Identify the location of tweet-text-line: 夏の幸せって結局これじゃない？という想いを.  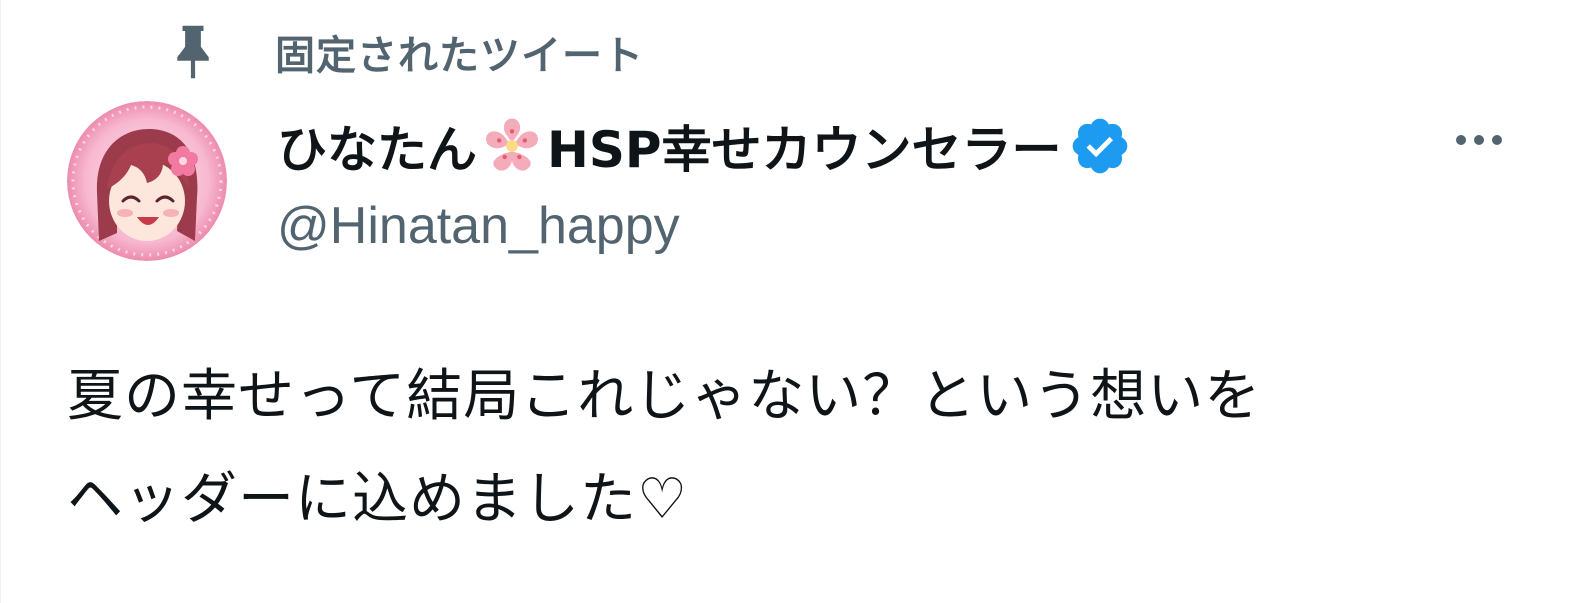
(664, 396).